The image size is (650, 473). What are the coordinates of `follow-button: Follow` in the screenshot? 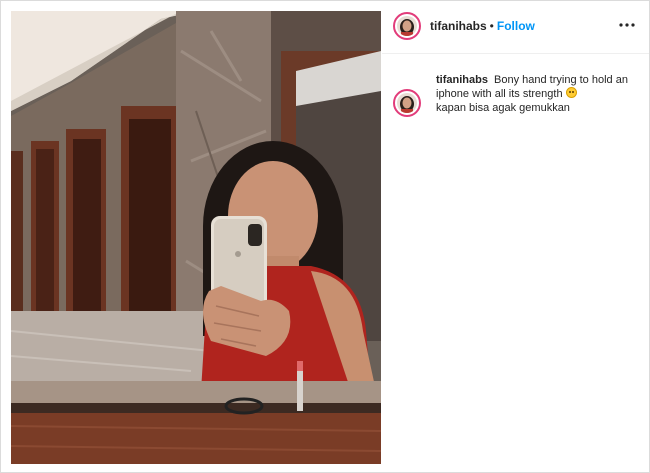 It's located at (516, 26).